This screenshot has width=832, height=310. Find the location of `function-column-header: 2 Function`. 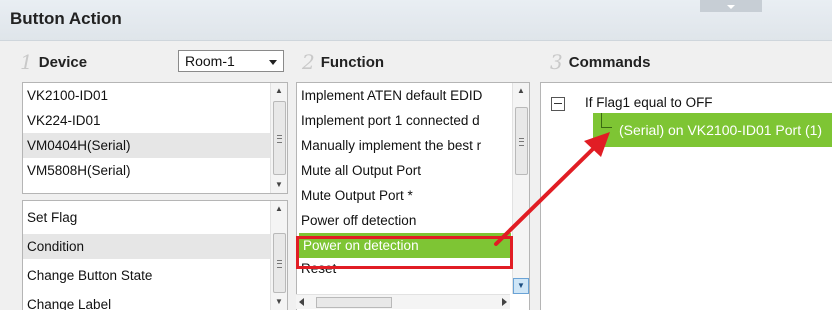

function-column-header: 2 Function is located at coordinates (343, 62).